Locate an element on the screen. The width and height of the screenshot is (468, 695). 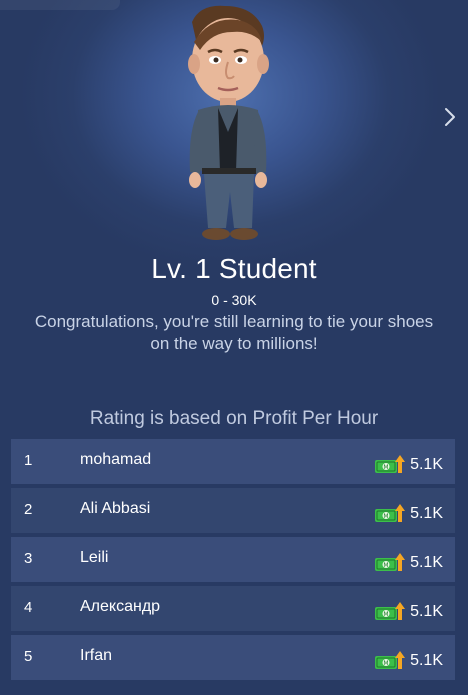
leaderboard-row: 2 Ali Abbasi M 5.1K is located at coordinates (233, 510).